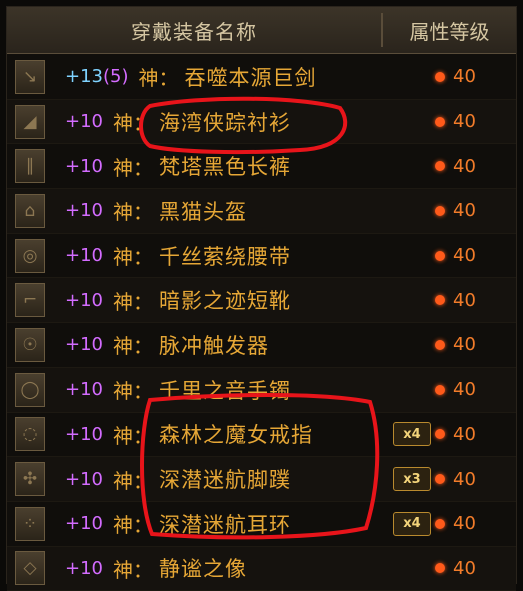  I want to click on equipment-row: ☉ +10 神： 脉冲触发器 40, so click(261, 345).